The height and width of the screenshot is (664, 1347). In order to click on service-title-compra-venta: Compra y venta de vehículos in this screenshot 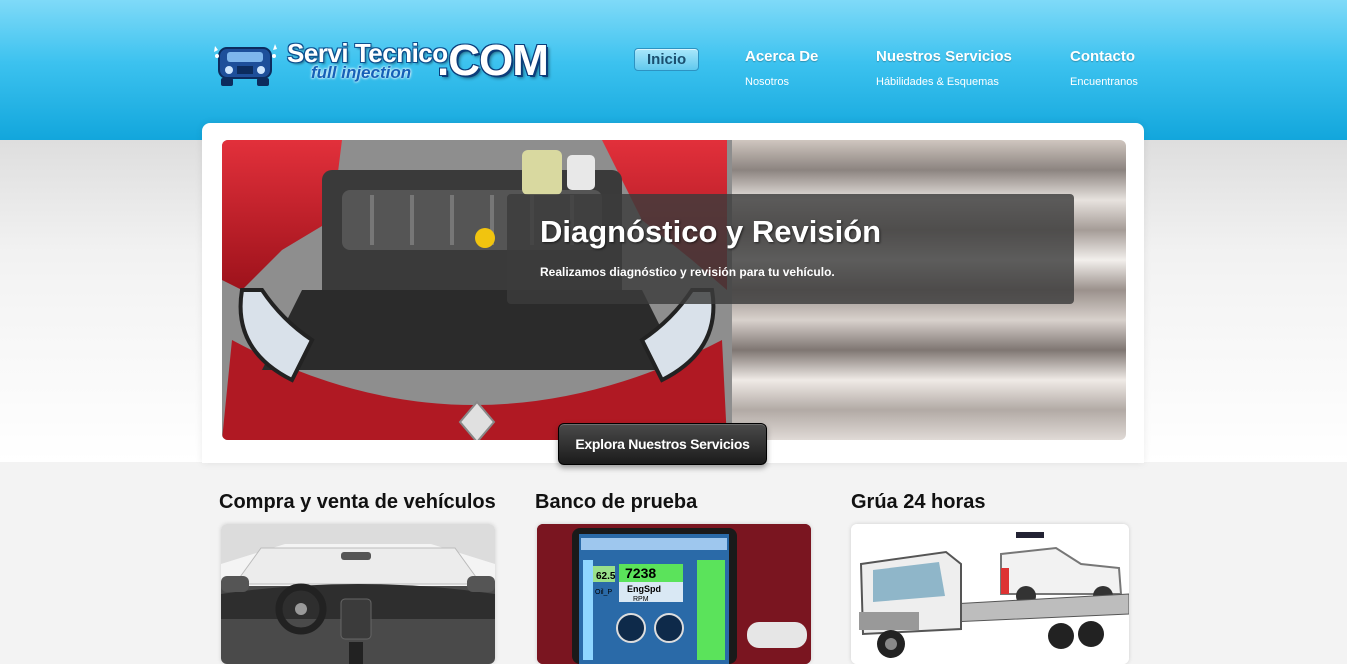, I will do `click(357, 502)`.